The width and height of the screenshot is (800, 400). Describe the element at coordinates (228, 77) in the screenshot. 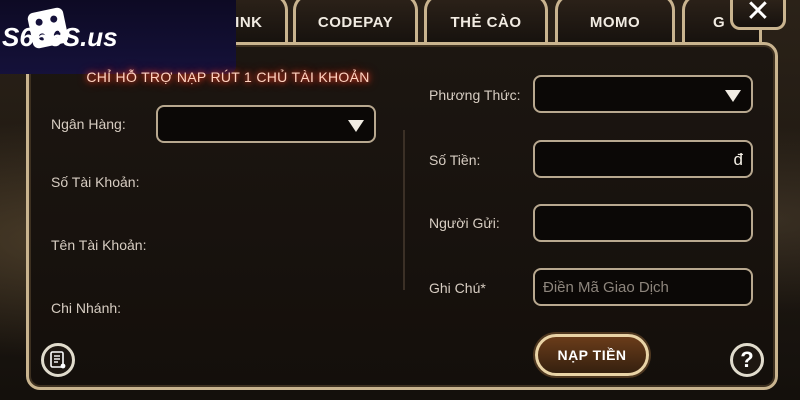

I see `support-note: CHỈ HỖ TRỢ NẠP RÚT 1 CHỦ TÀI KHOẢN` at that location.